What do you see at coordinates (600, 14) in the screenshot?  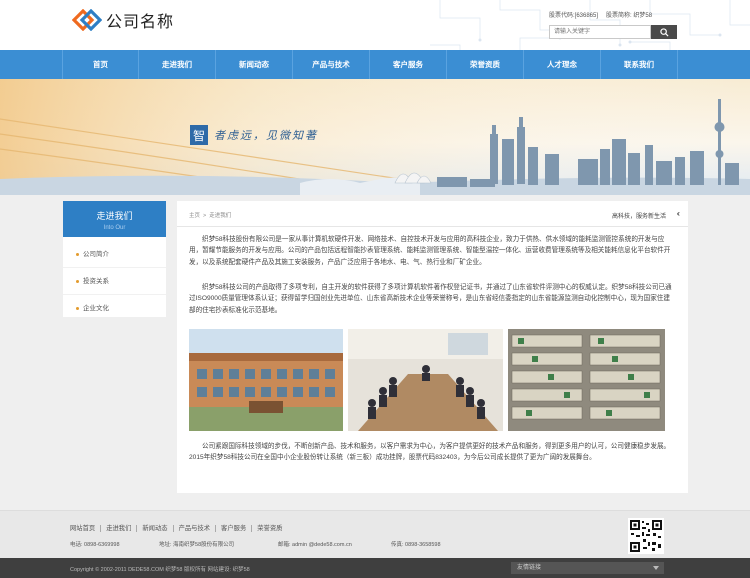 I see `stock-info: 股票代码:[636865] 股票简称: 织梦58` at bounding box center [600, 14].